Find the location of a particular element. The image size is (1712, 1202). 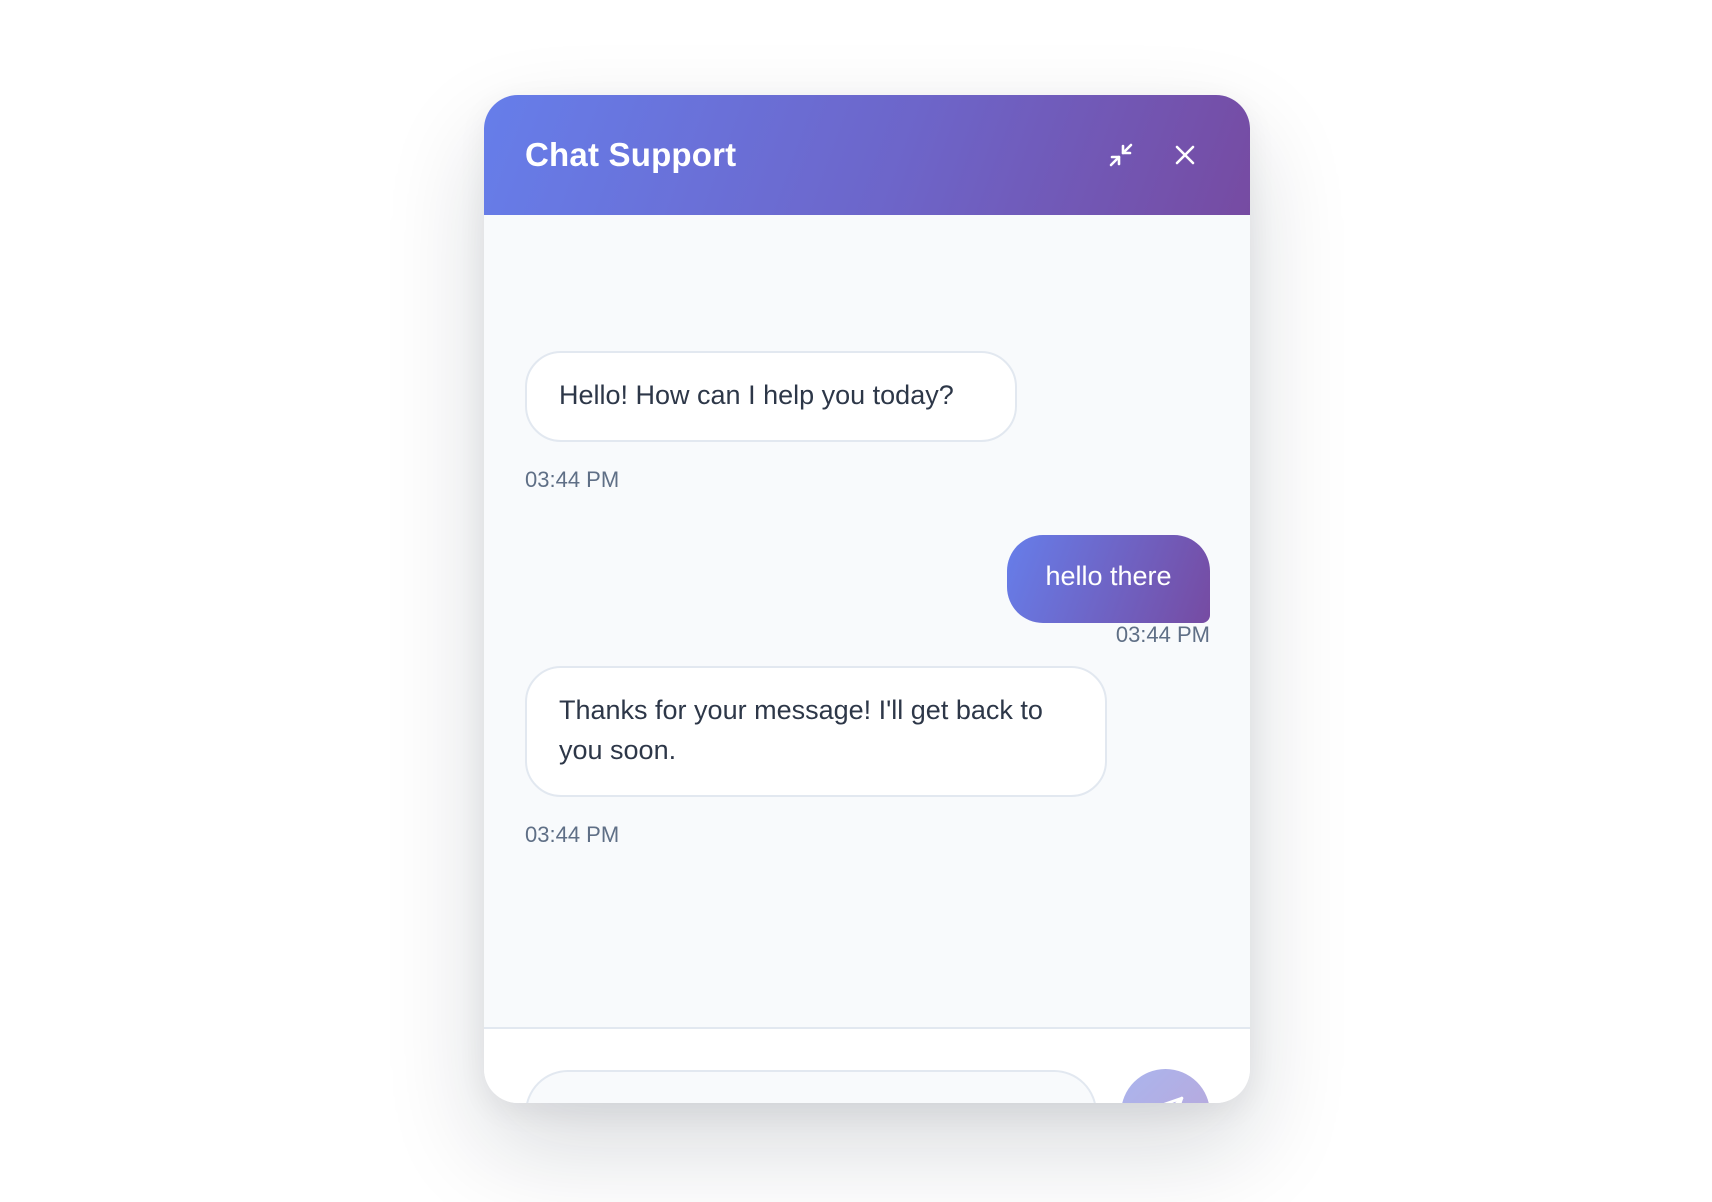

user-message: hello there is located at coordinates (1108, 579).